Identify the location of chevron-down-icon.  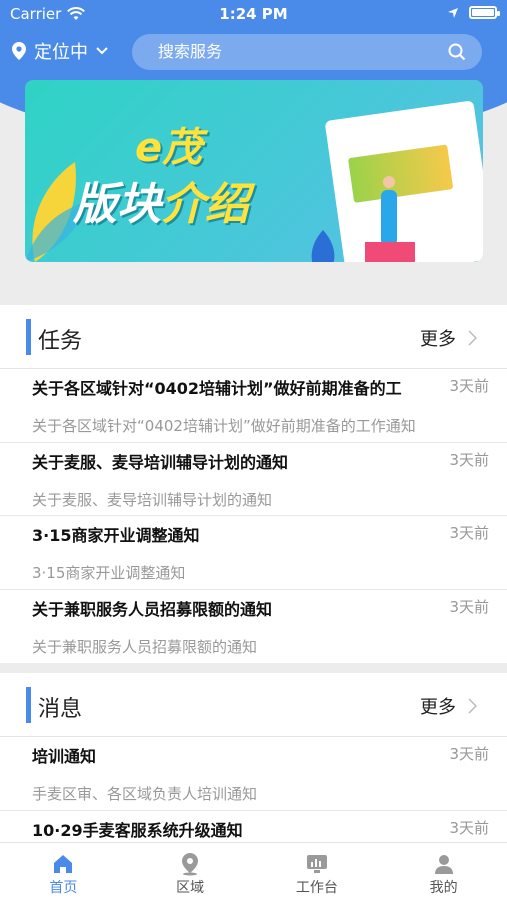
(102, 51).